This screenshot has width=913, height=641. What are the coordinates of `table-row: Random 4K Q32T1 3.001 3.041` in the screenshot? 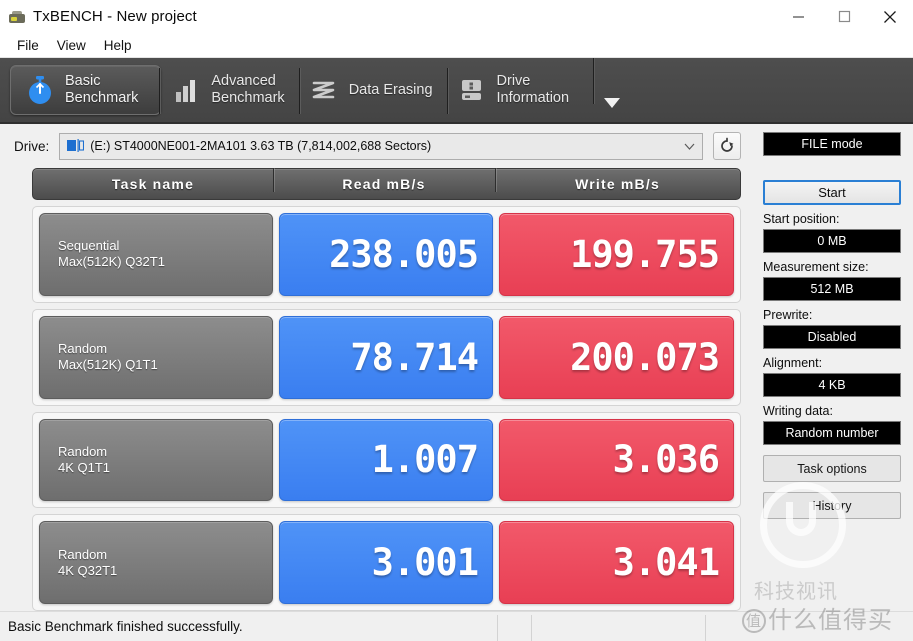 It's located at (386, 562).